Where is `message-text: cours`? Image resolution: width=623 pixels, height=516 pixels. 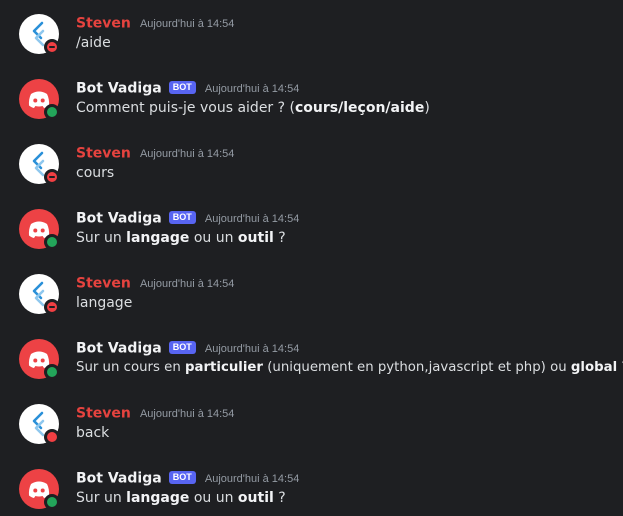 message-text: cours is located at coordinates (95, 173).